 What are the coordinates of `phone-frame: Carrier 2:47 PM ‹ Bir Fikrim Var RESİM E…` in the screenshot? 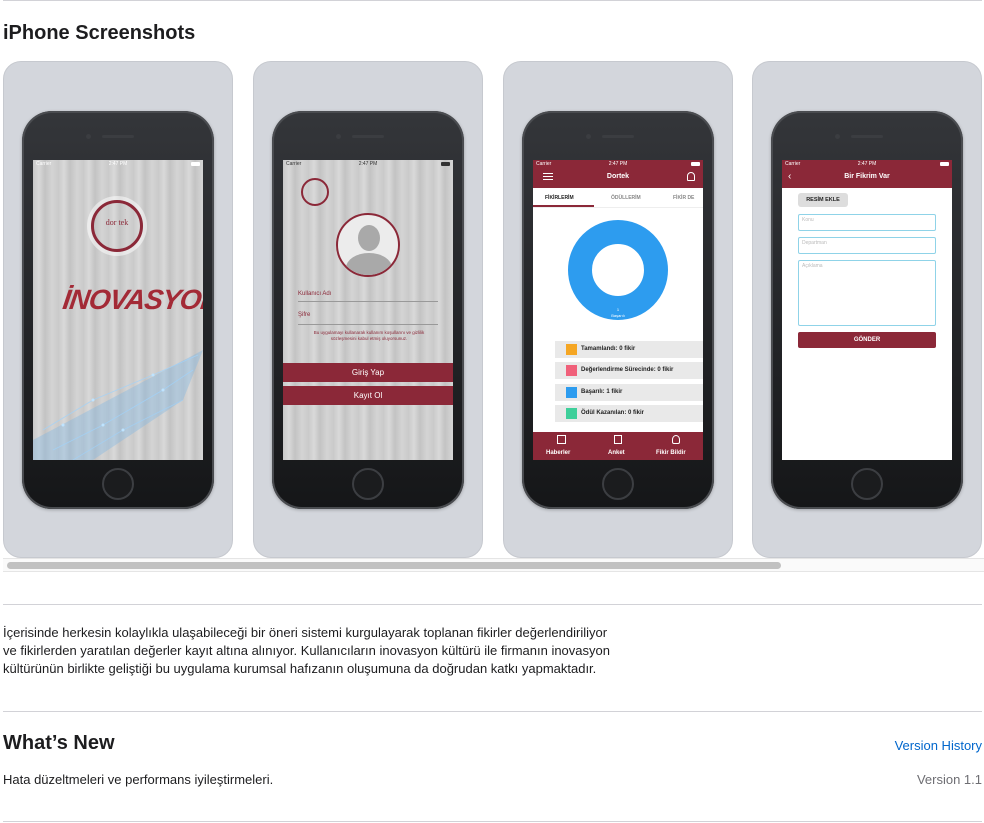 It's located at (867, 310).